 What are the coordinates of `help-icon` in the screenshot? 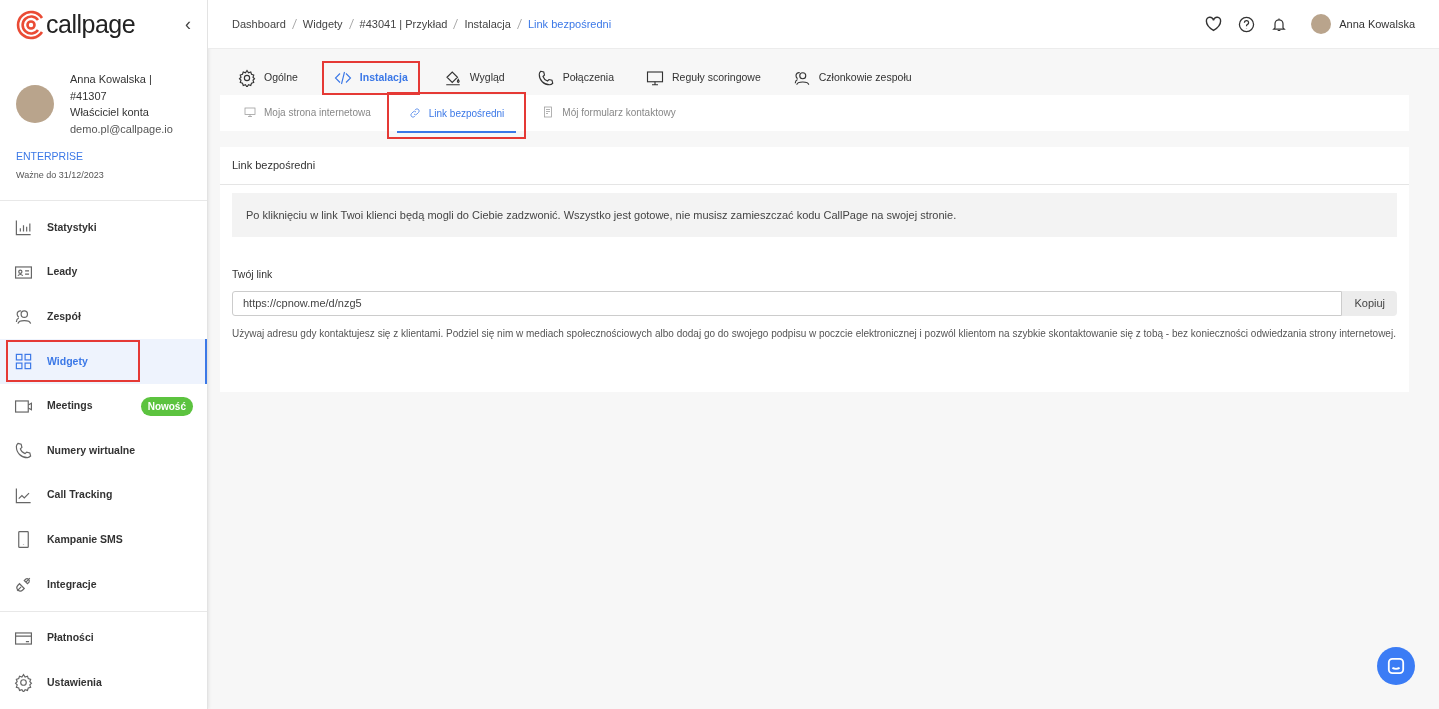 It's located at (1247, 24).